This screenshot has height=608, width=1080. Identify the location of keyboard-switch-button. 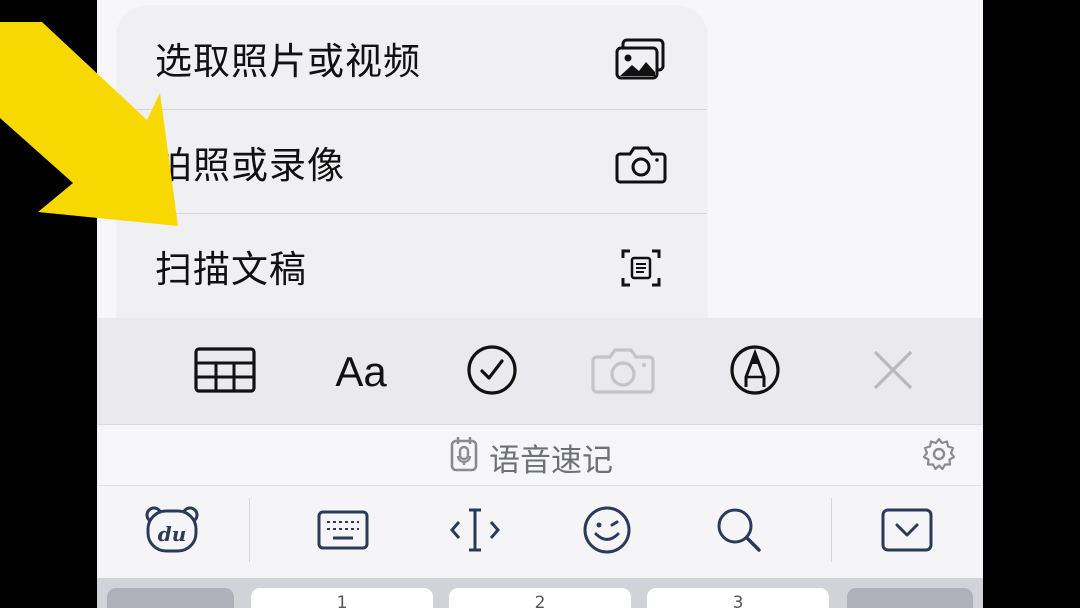
(343, 532).